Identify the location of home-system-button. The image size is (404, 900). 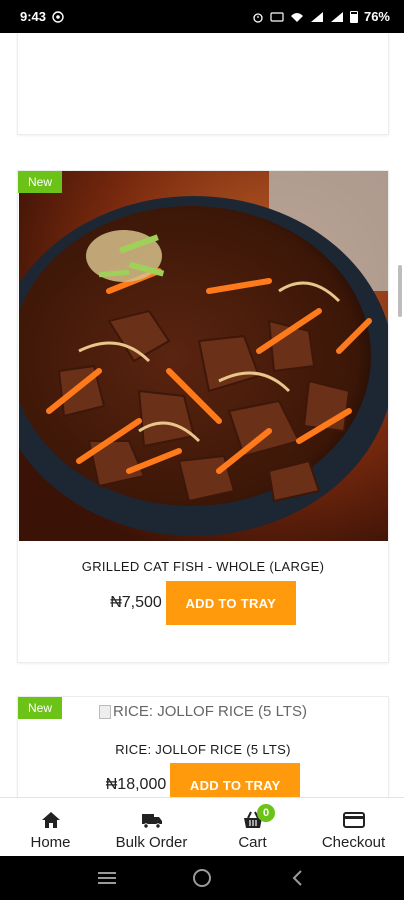
(202, 878).